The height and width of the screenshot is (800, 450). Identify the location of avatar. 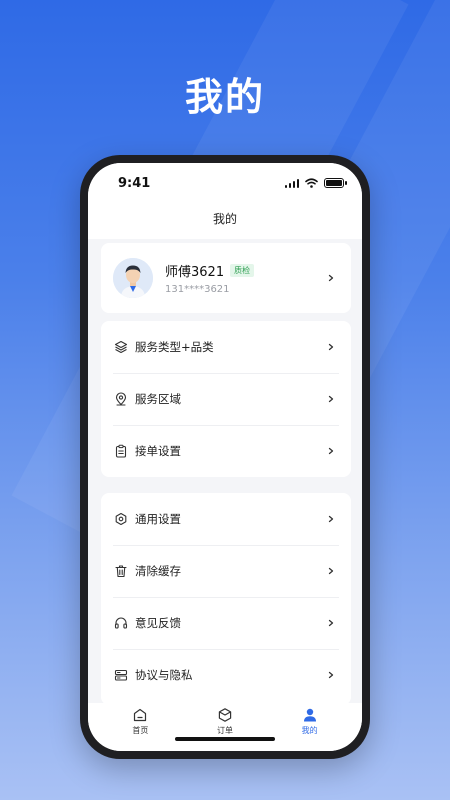
(133, 278).